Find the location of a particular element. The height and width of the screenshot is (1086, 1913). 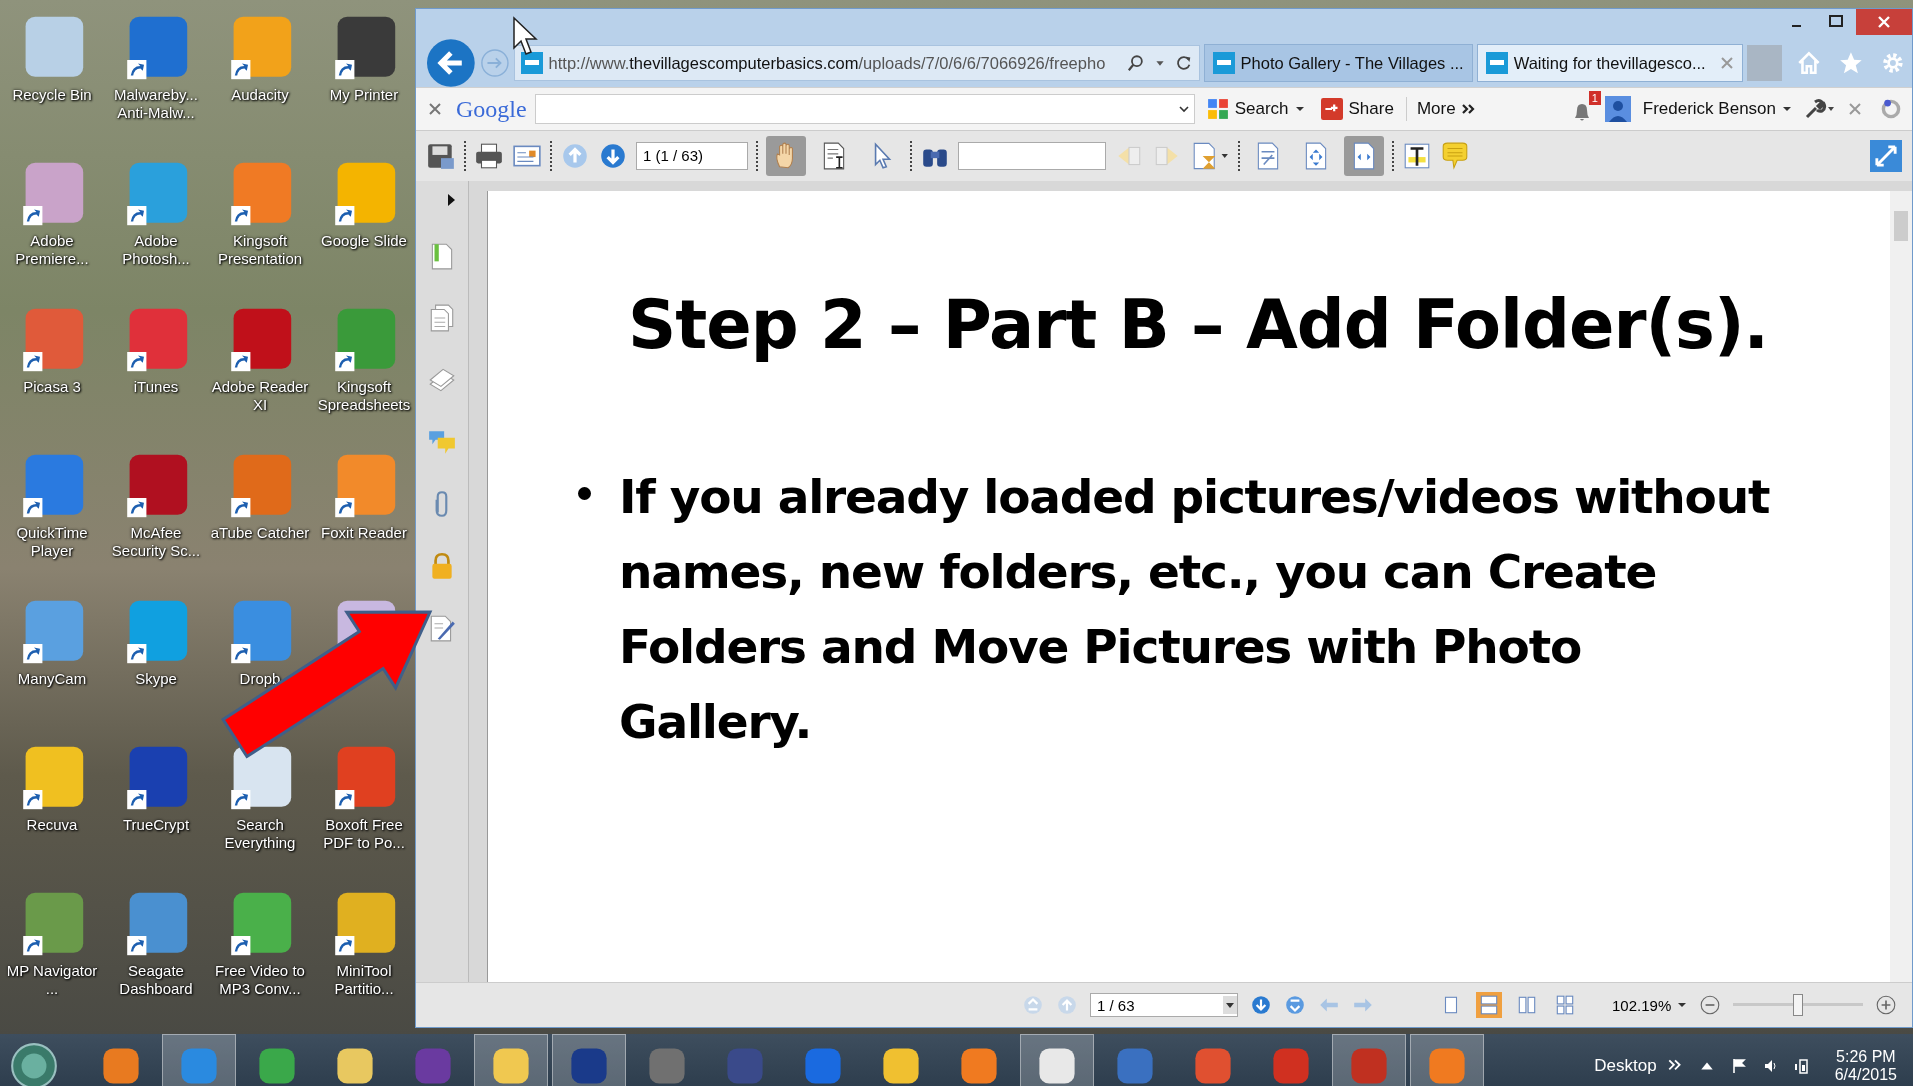

notification-badge: 1 is located at coordinates (1594, 98).